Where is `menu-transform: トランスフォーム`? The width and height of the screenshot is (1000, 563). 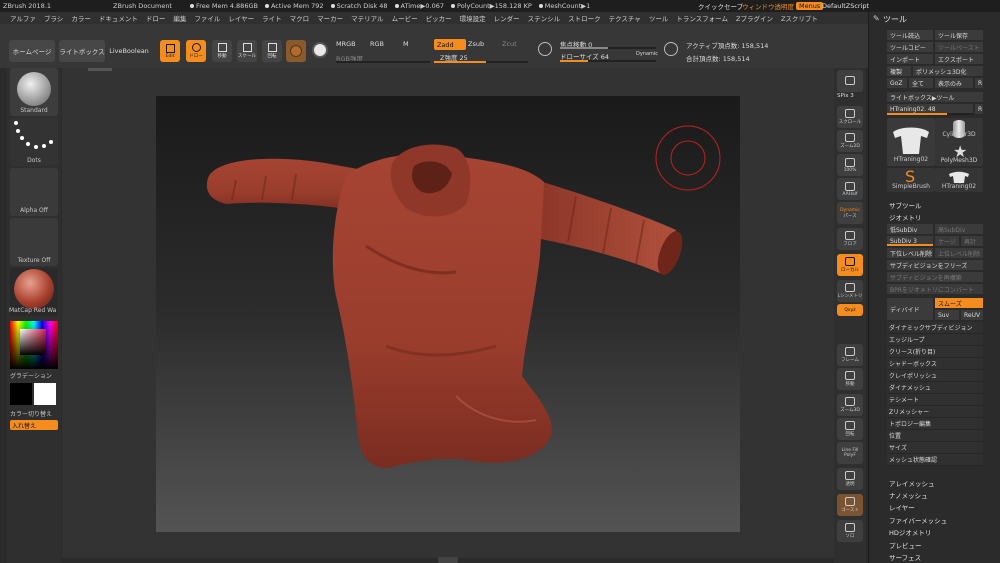 menu-transform: トランスフォーム is located at coordinates (702, 18).